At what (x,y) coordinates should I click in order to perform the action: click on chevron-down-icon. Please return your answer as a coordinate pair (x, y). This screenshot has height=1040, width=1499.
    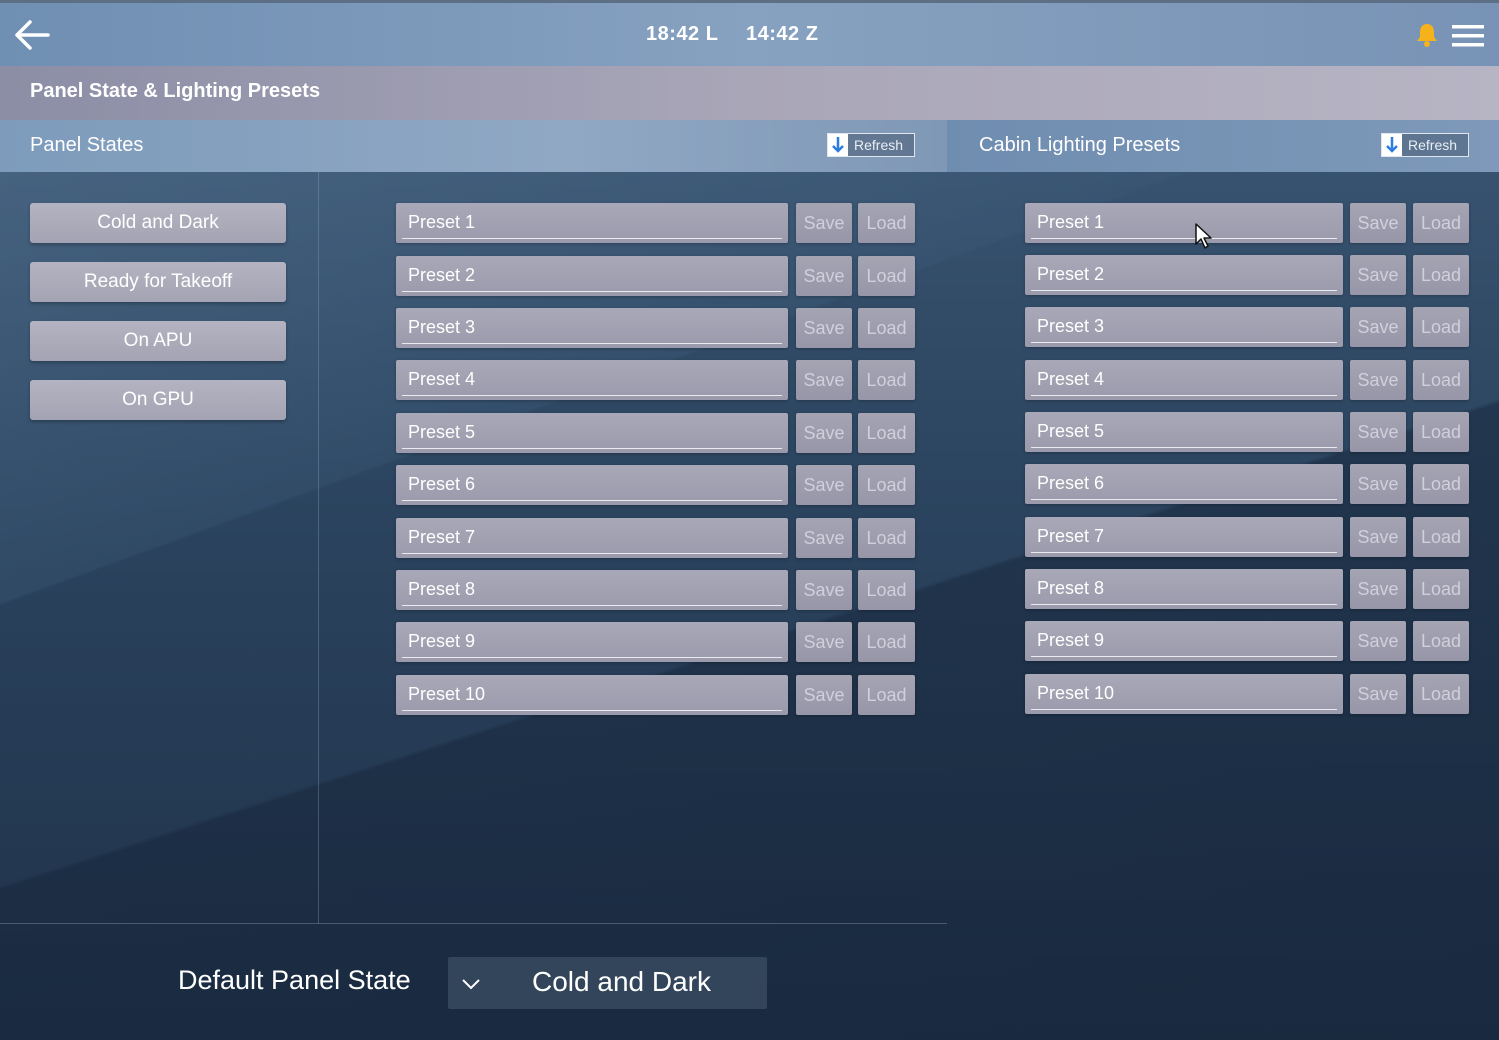
    Looking at the image, I should click on (471, 983).